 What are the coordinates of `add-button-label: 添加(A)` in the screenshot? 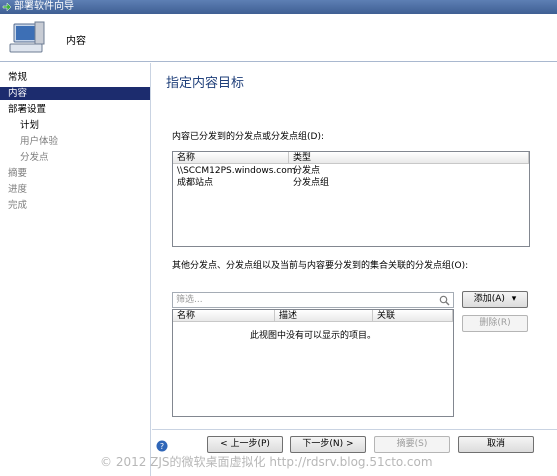 It's located at (489, 299).